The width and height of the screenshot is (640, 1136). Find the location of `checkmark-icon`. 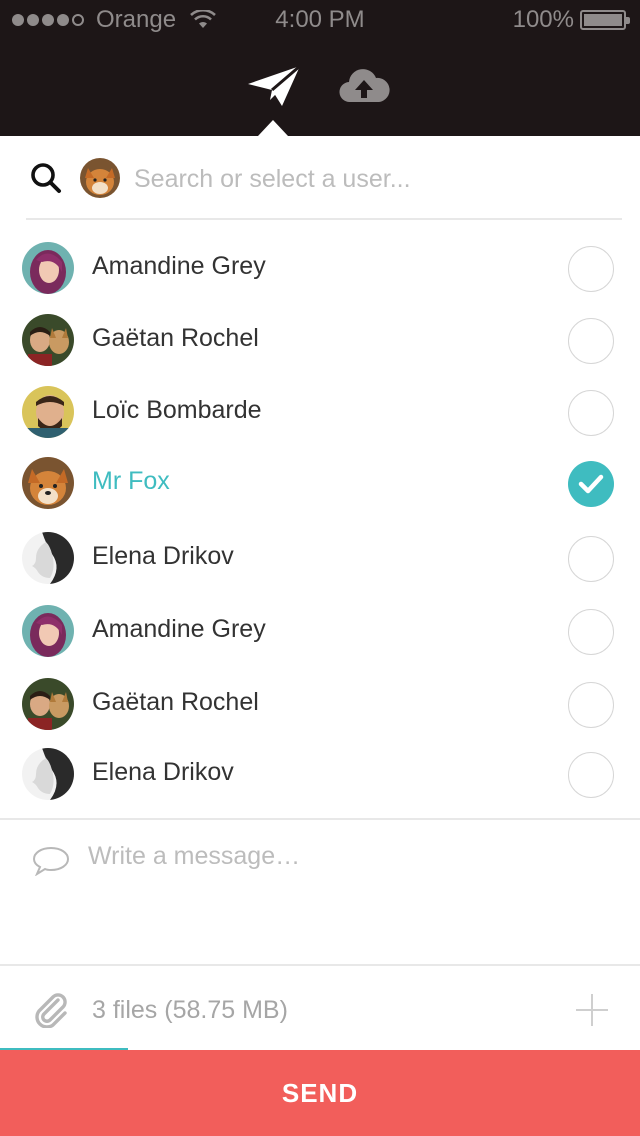

checkmark-icon is located at coordinates (591, 484).